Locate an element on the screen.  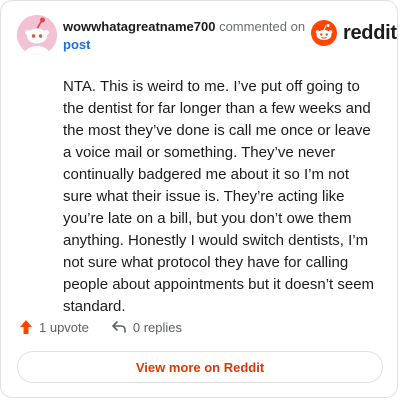
snoo-avatar-icon is located at coordinates (37, 35).